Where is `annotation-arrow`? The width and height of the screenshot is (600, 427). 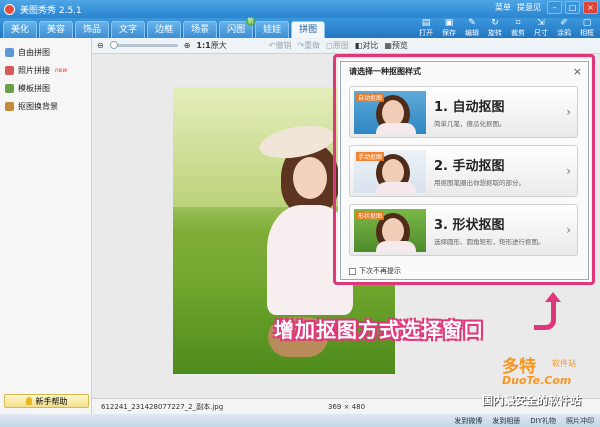 annotation-arrow is located at coordinates (545, 315).